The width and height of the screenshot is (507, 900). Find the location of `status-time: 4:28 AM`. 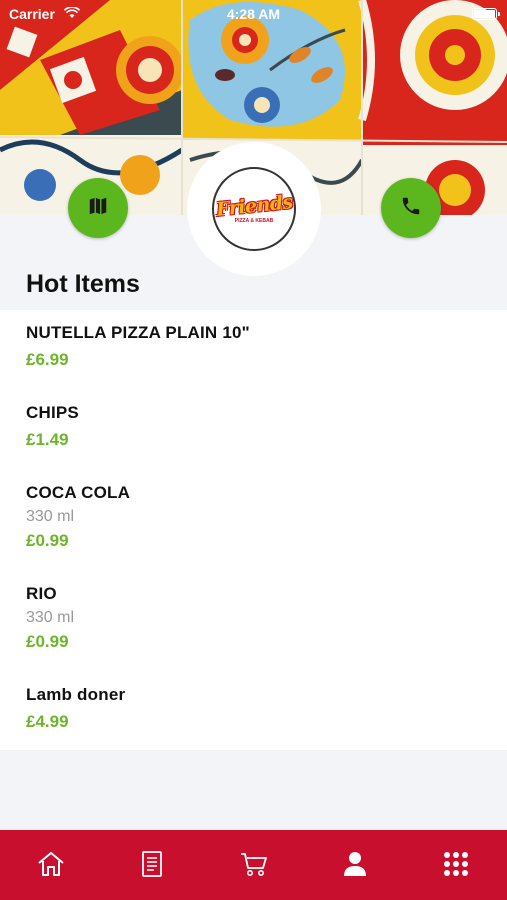

status-time: 4:28 AM is located at coordinates (253, 14).